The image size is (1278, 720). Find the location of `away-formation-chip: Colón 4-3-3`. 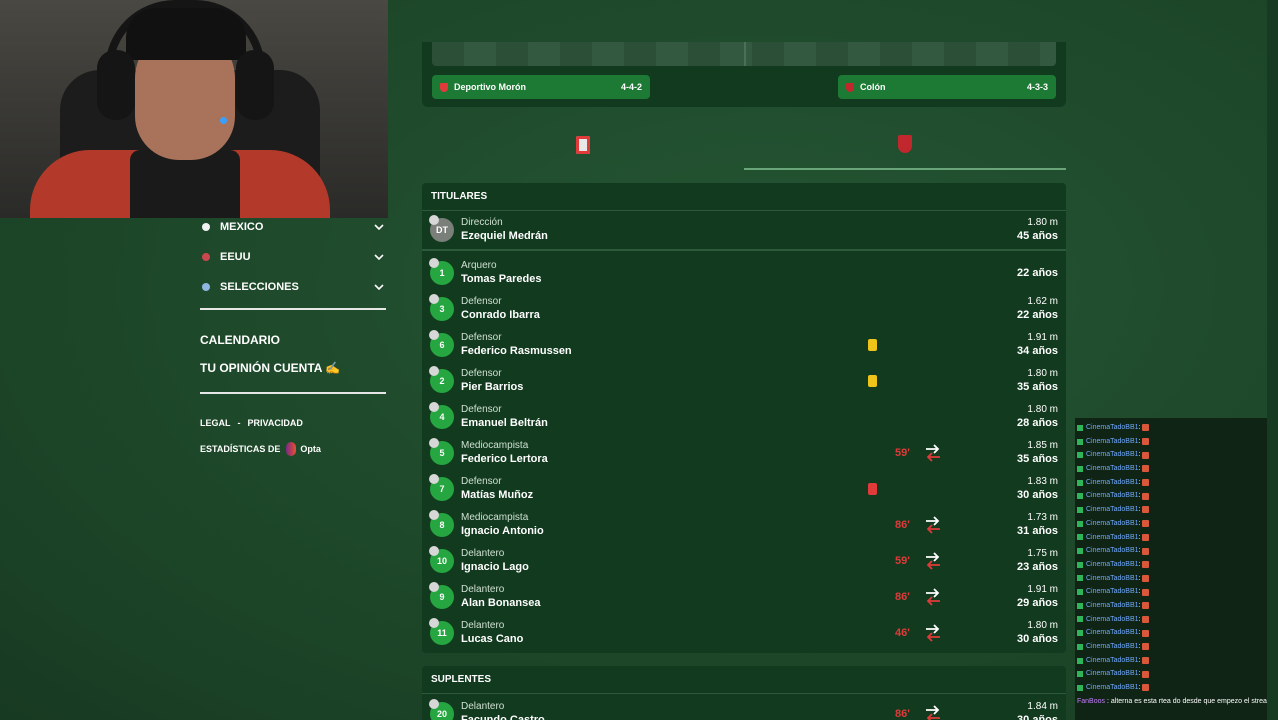

away-formation-chip: Colón 4-3-3 is located at coordinates (947, 87).